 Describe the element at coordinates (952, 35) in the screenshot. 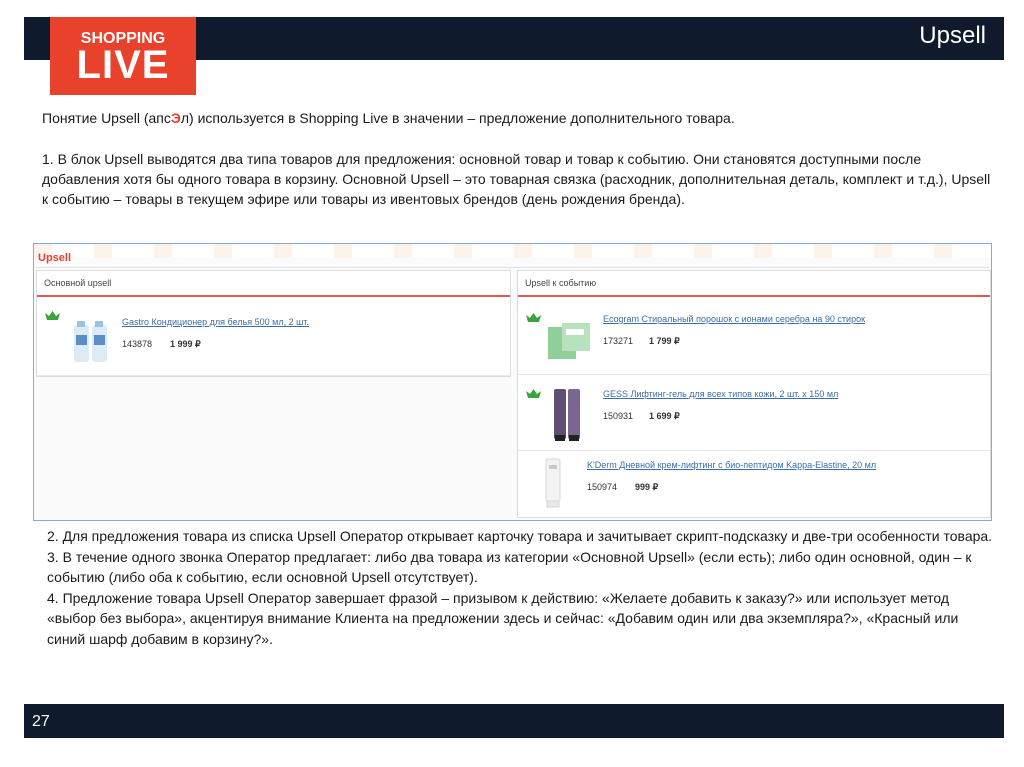

I see `slide-title: Upsell` at that location.